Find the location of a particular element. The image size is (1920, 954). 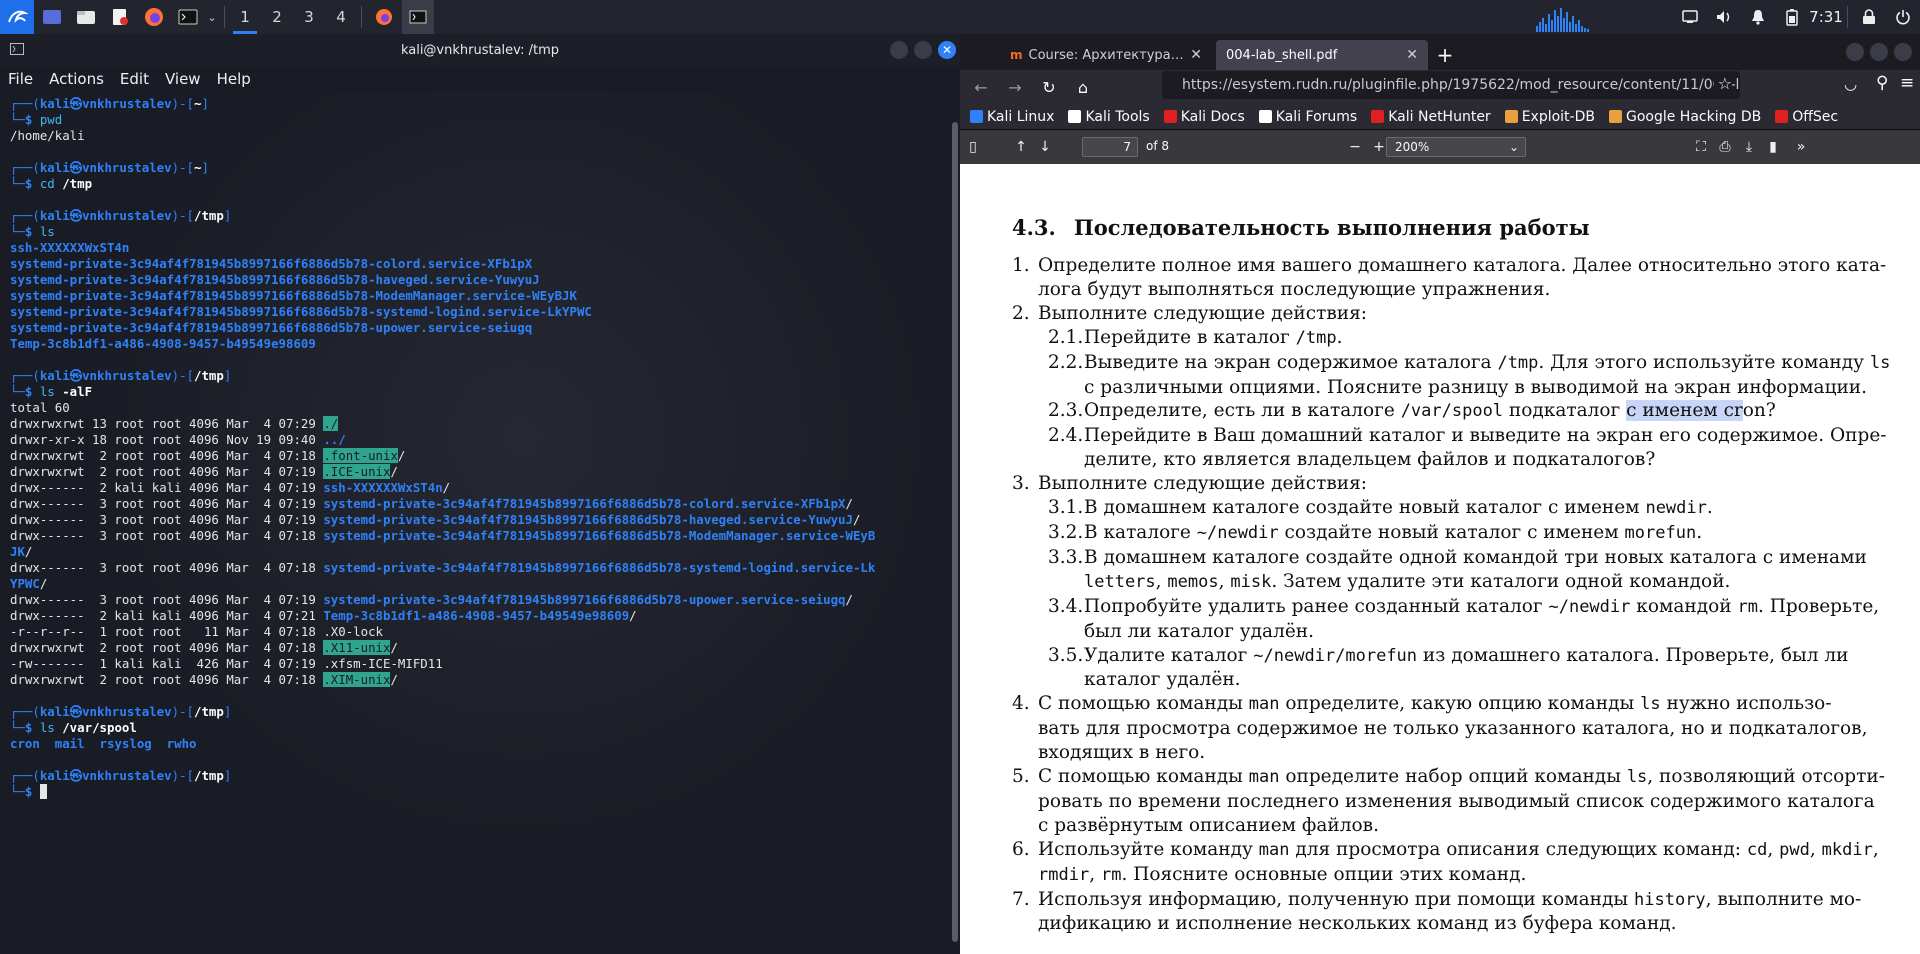

prompt-path: /tmp is located at coordinates (209, 711).